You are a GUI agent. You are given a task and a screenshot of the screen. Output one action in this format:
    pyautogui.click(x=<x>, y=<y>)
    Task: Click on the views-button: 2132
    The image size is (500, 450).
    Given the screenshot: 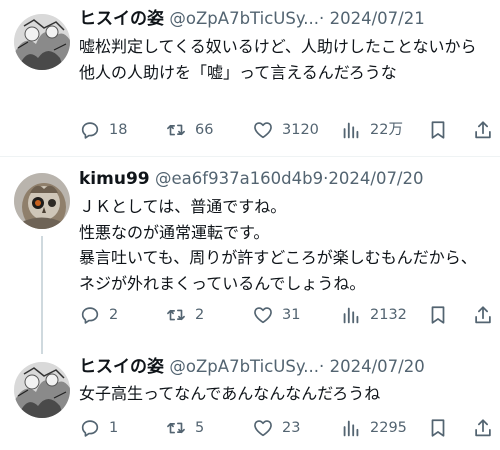 What is the action you would take?
    pyautogui.click(x=373, y=315)
    